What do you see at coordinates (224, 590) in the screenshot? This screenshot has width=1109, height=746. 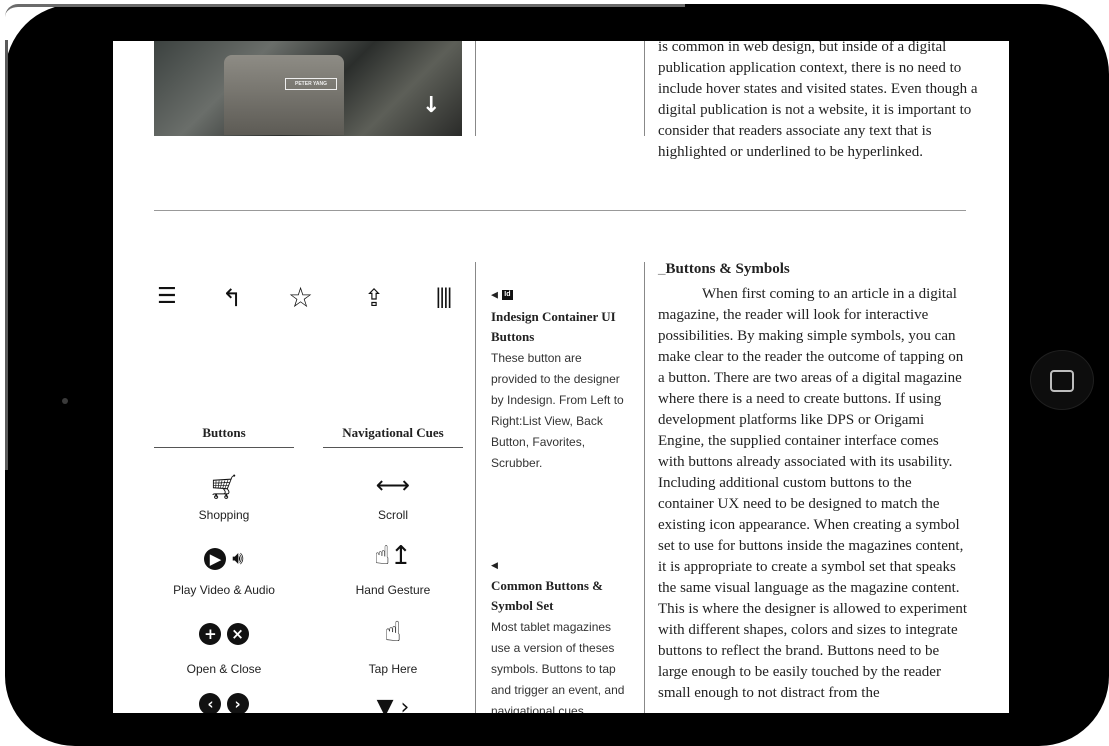 I see `play-label: Play Video & Audio` at bounding box center [224, 590].